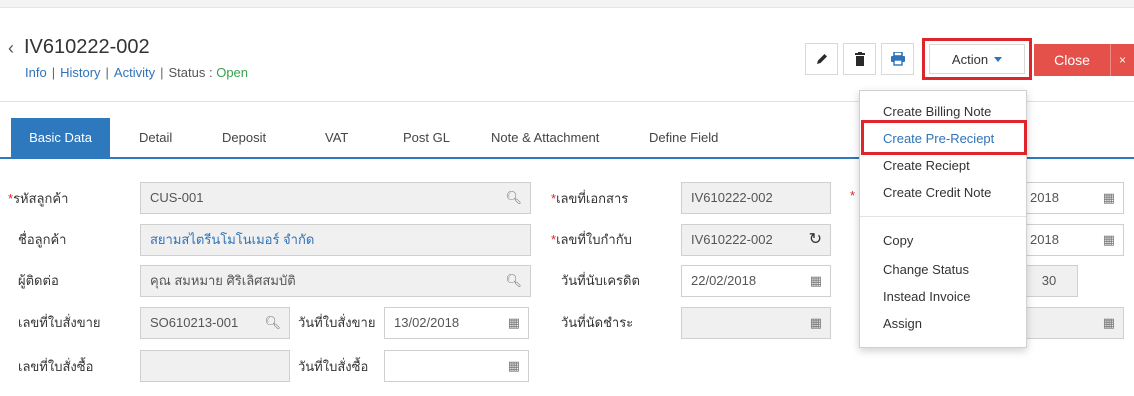 The width and height of the screenshot is (1134, 396). I want to click on status-badge: Open, so click(232, 72).